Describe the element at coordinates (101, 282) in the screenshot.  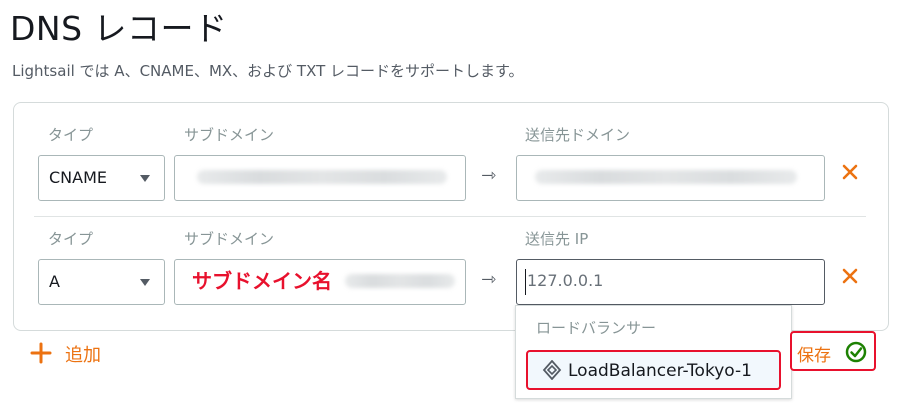
I see `record-type-select: A` at that location.